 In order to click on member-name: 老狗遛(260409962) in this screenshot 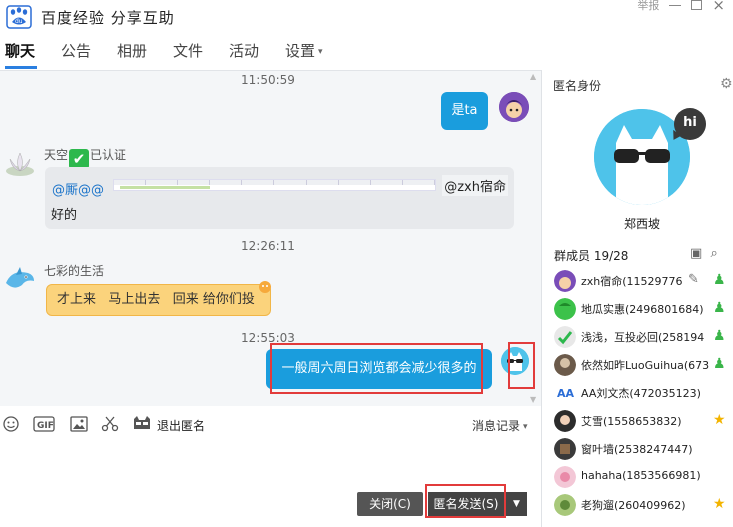, I will do `click(633, 505)`.